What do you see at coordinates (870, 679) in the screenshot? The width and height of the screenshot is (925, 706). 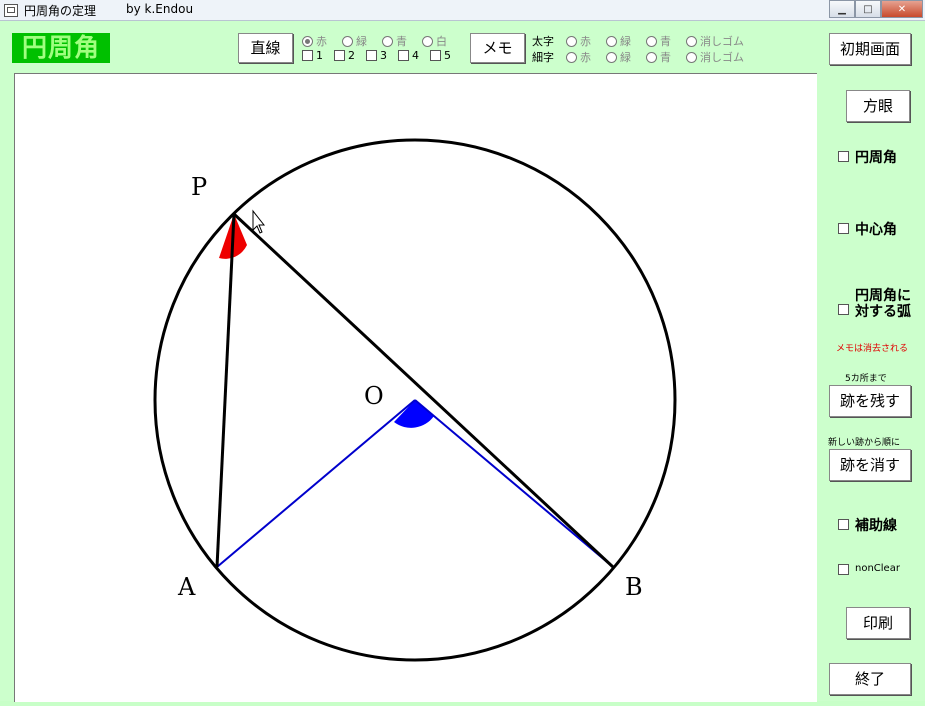 I see `exit-button: 終了` at bounding box center [870, 679].